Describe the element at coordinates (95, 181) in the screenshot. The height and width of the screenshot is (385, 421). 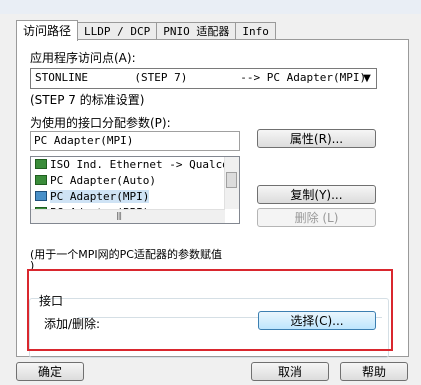
I see `list-item: PC Adapter(Auto)` at that location.